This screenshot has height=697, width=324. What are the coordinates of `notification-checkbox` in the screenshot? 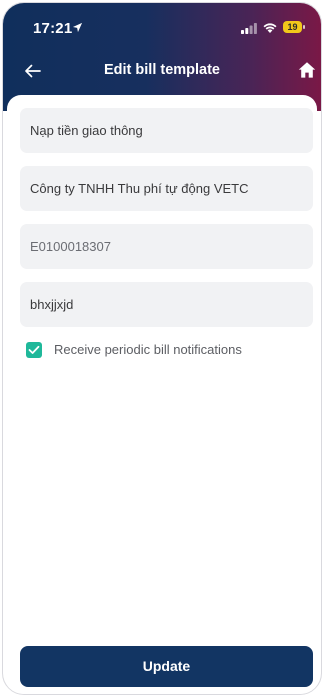 It's located at (34, 350).